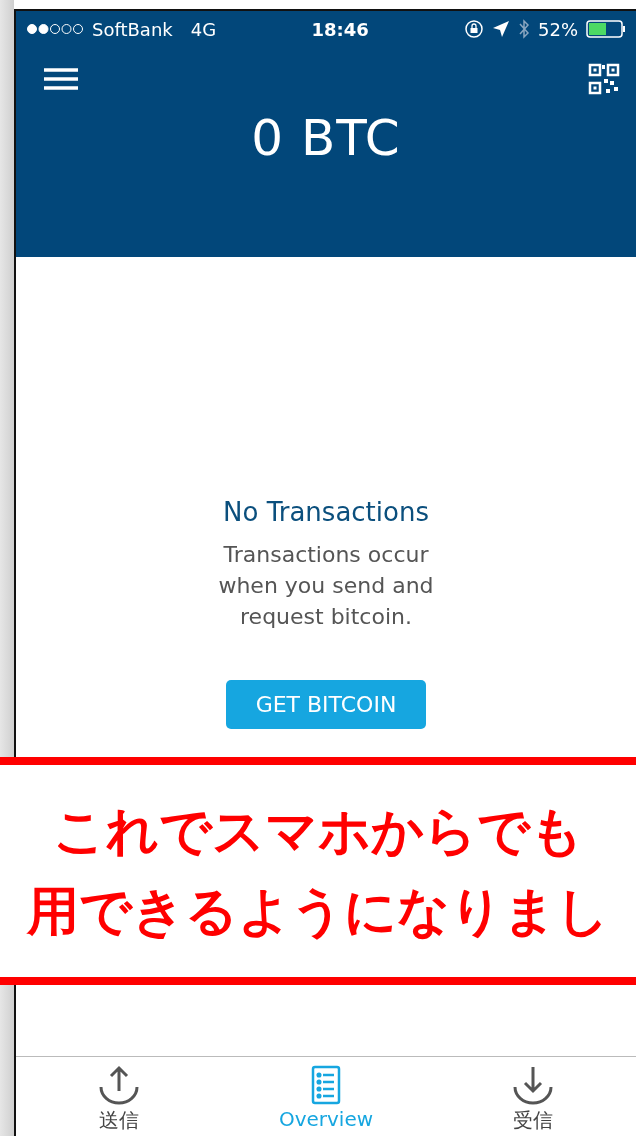 The width and height of the screenshot is (636, 1136). What do you see at coordinates (326, 512) in the screenshot?
I see `empty-state-title: No Transactions` at bounding box center [326, 512].